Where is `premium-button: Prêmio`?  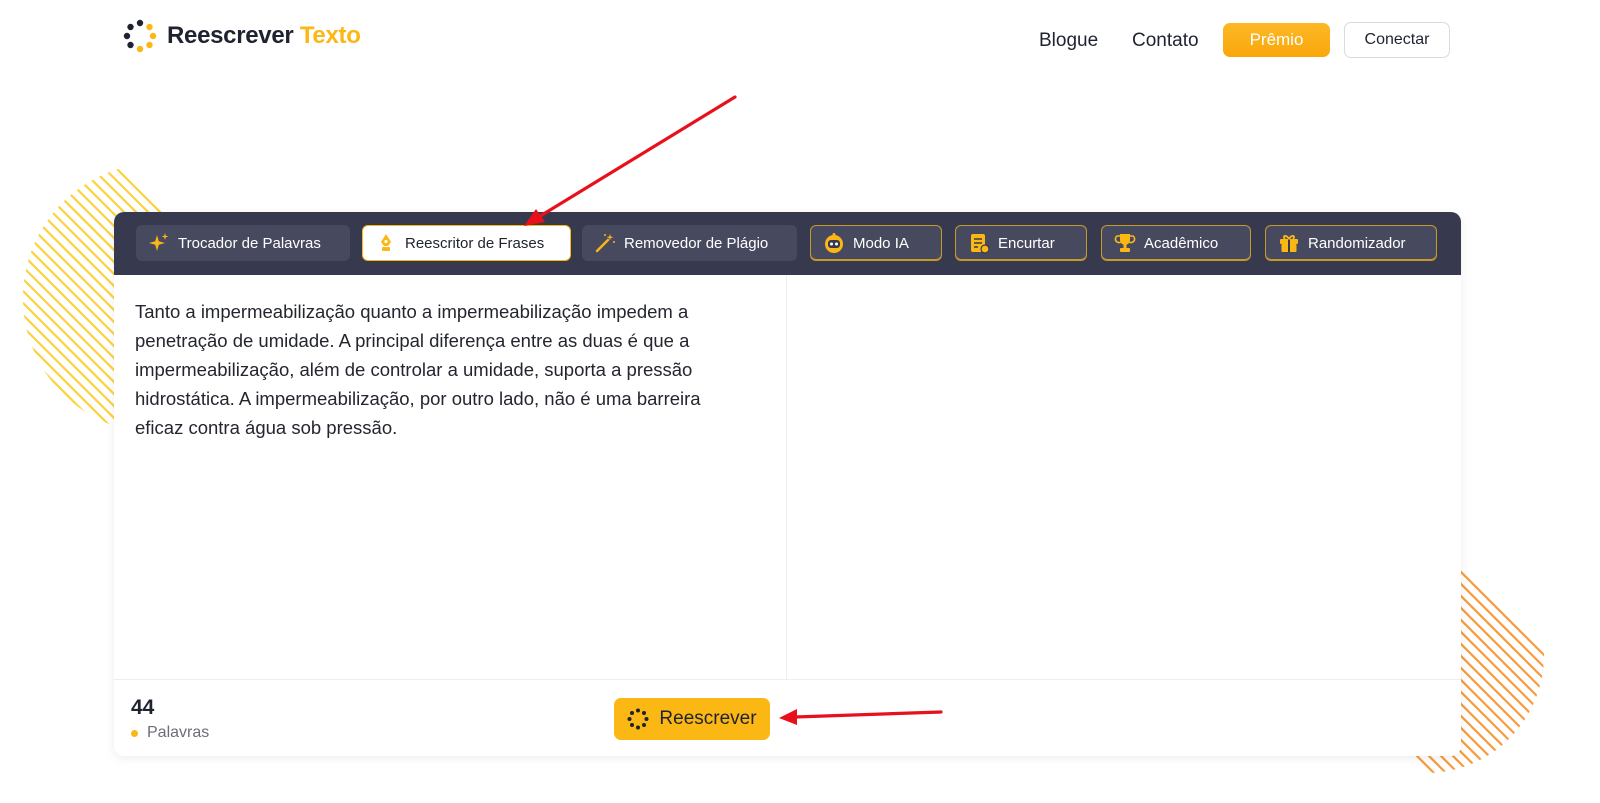
premium-button: Prêmio is located at coordinates (1276, 40).